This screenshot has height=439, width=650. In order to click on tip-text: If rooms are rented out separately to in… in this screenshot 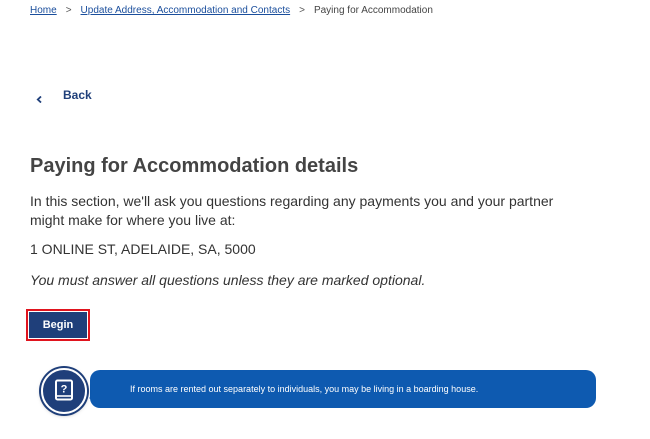, I will do `click(304, 389)`.